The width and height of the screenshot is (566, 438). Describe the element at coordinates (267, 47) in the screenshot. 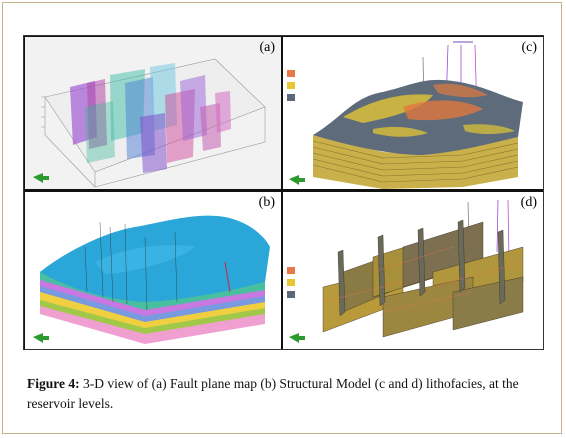

I see `panel-label-a: (a)` at that location.